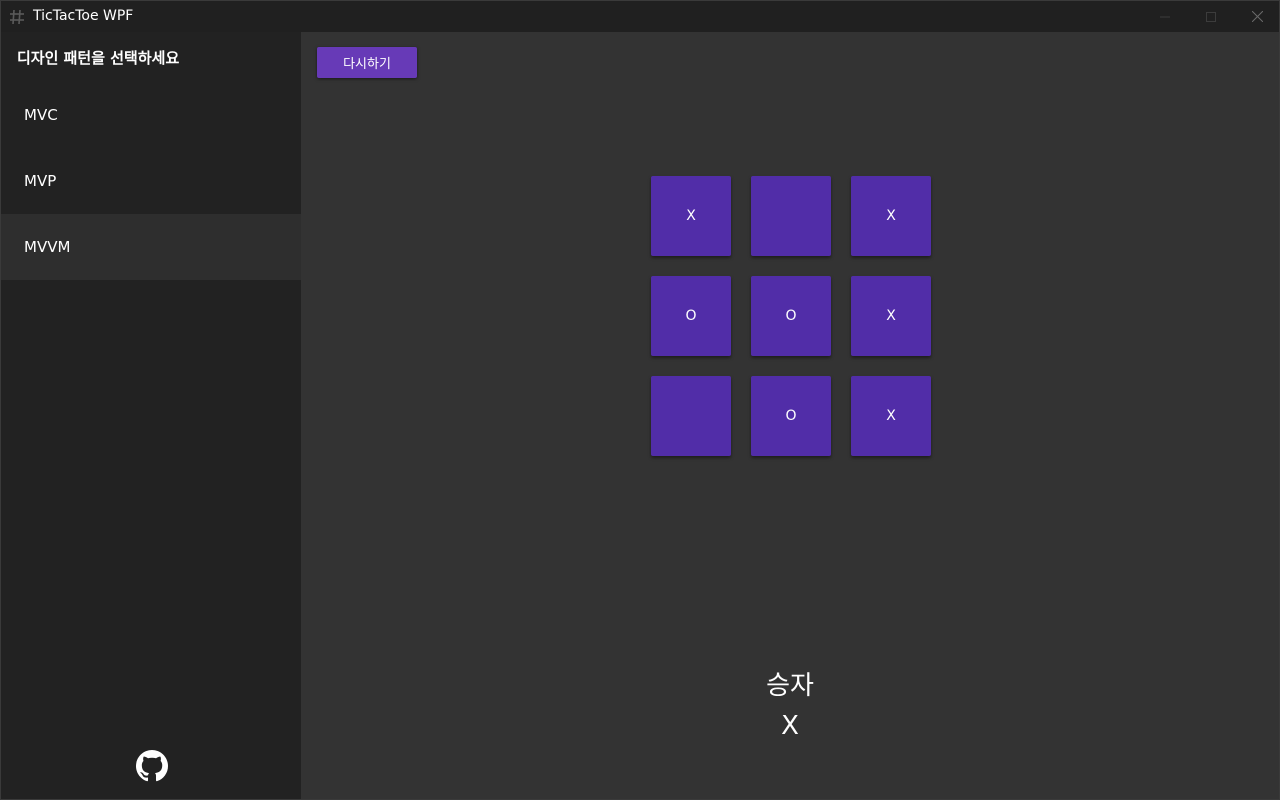 Image resolution: width=1280 pixels, height=800 pixels. What do you see at coordinates (640, 16) in the screenshot?
I see `title-bar: TicTacToe WPF` at bounding box center [640, 16].